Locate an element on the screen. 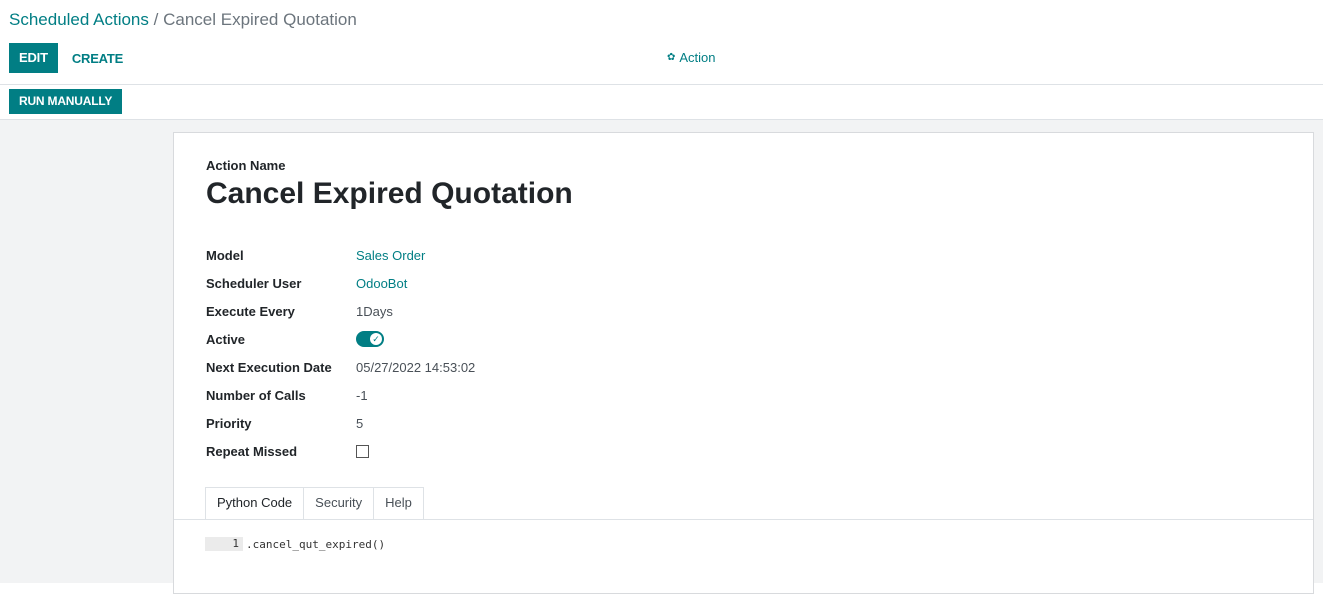  field-label: Scheduler User is located at coordinates (254, 283).